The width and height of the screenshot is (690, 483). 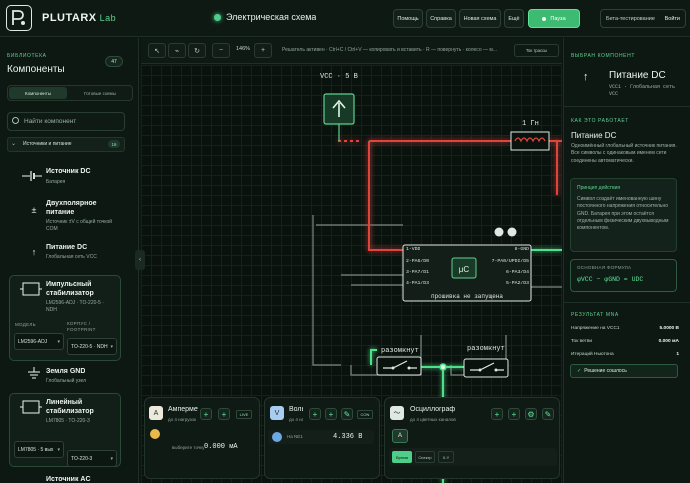 I want to click on oscilloscope-icon: 〜, so click(x=397, y=413).